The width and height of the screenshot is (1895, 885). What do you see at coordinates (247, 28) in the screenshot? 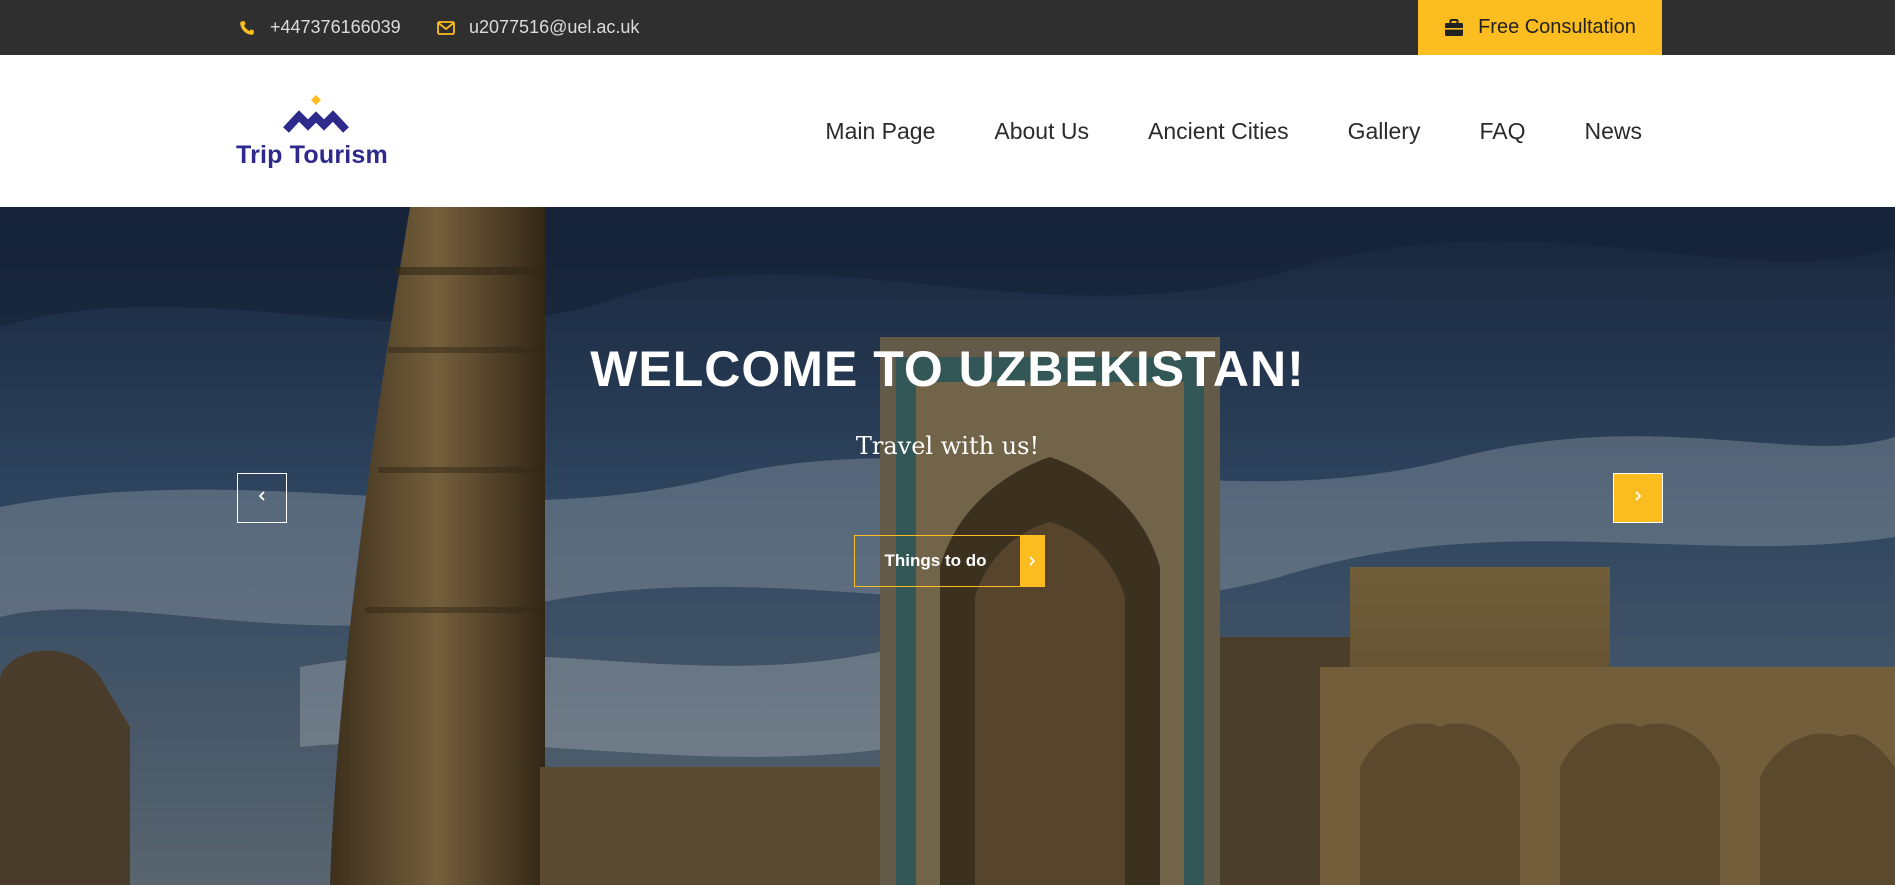
I see `phone-icon` at bounding box center [247, 28].